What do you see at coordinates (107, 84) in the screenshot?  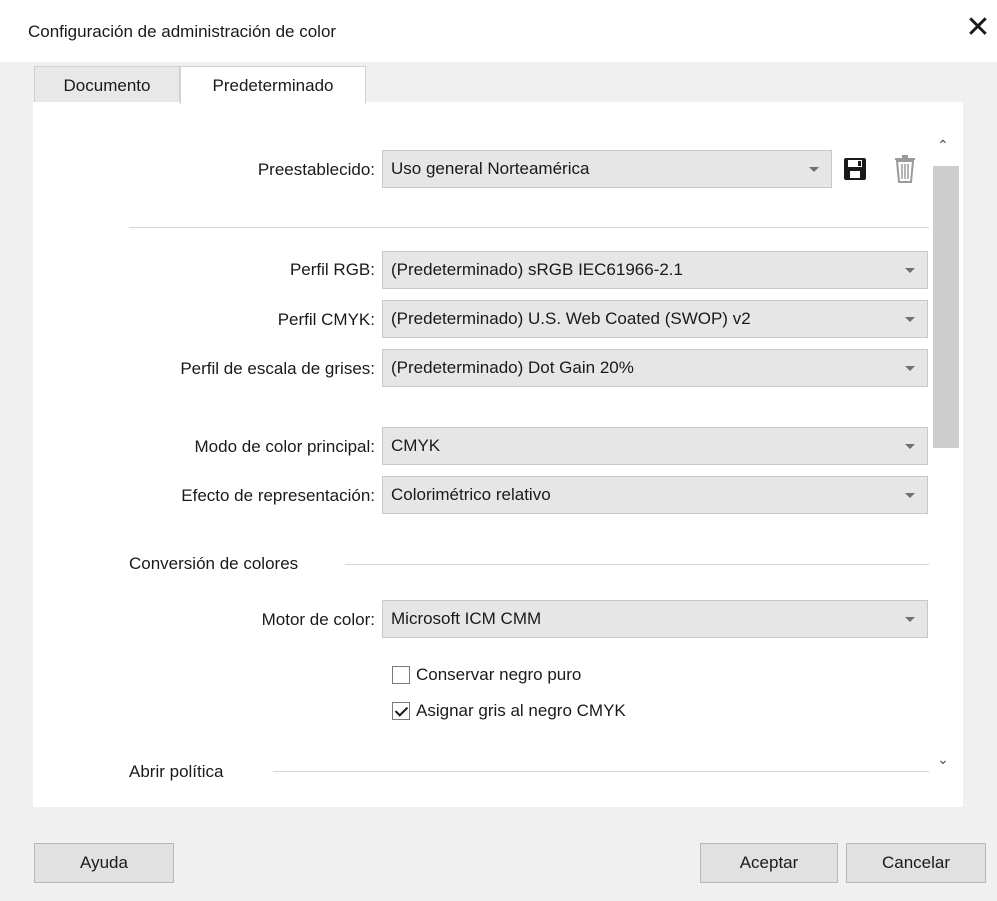 I see `tab-documento: Documento` at bounding box center [107, 84].